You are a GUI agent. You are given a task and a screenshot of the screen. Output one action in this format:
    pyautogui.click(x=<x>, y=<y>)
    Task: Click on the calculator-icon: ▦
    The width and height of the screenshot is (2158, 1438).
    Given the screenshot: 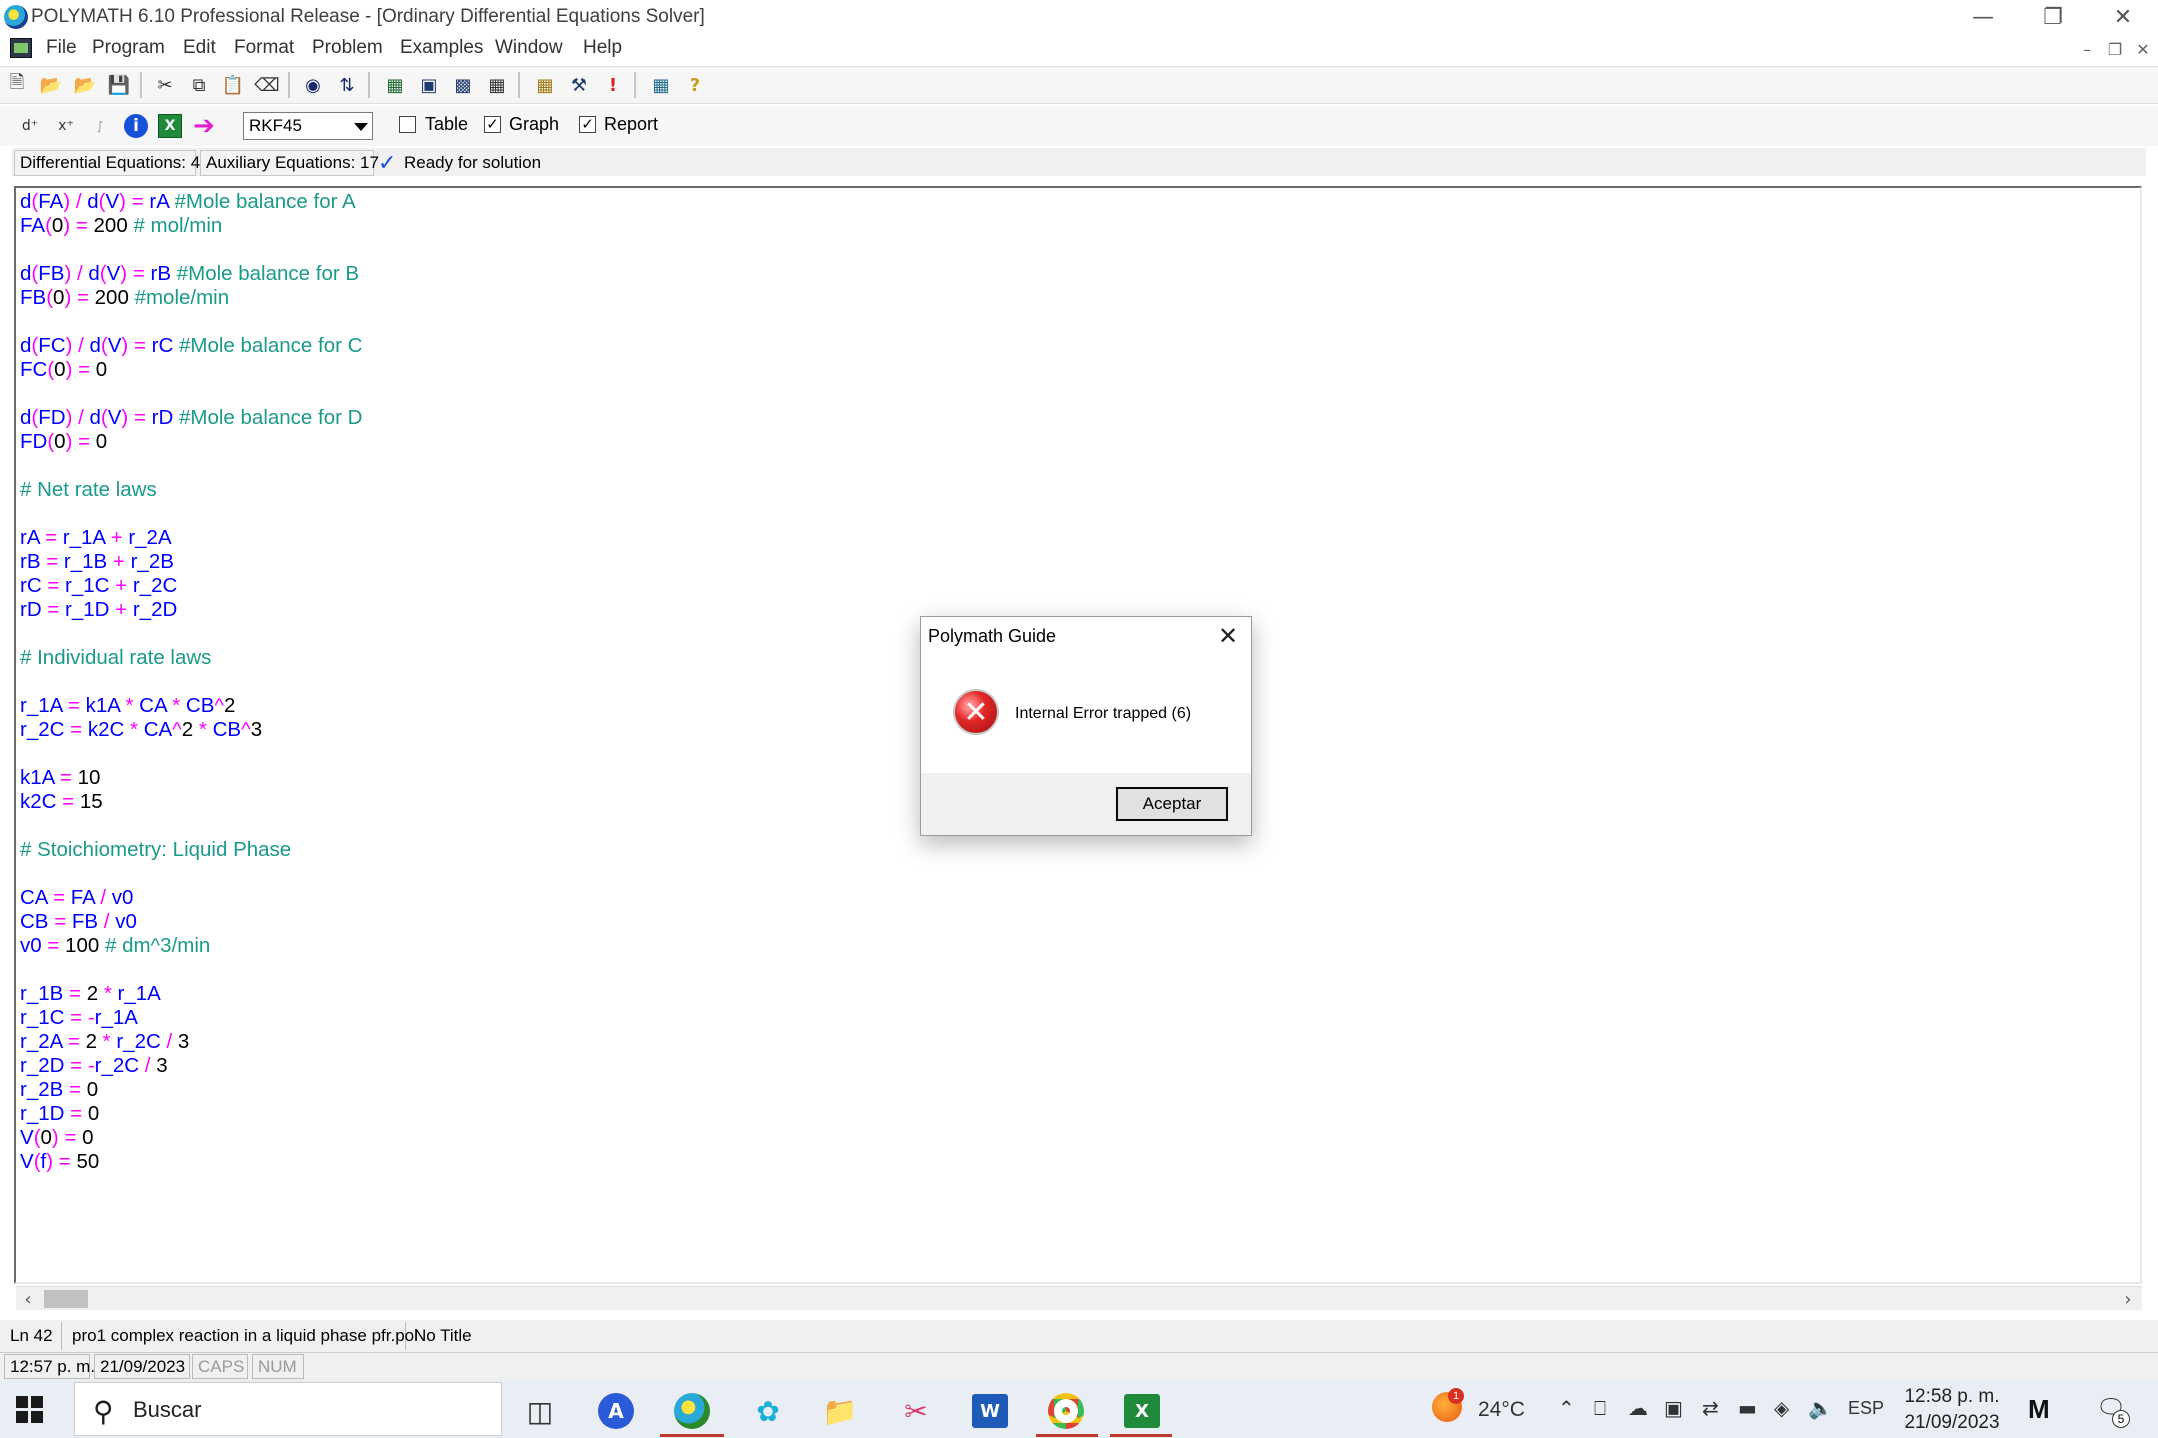 What is the action you would take?
    pyautogui.click(x=545, y=85)
    